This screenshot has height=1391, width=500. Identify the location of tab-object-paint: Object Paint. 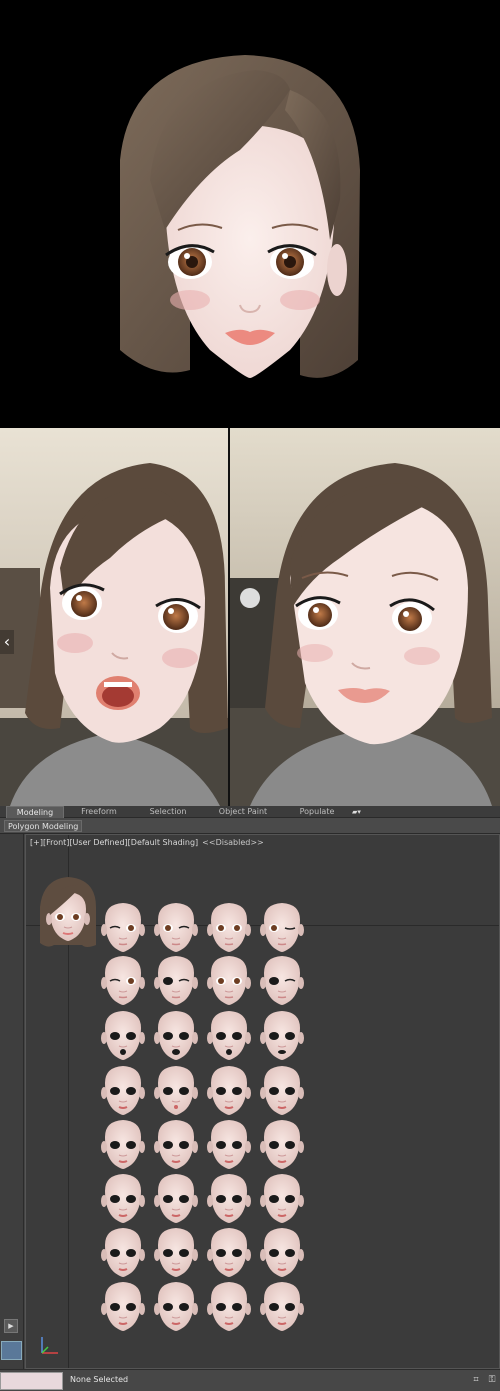
(243, 812).